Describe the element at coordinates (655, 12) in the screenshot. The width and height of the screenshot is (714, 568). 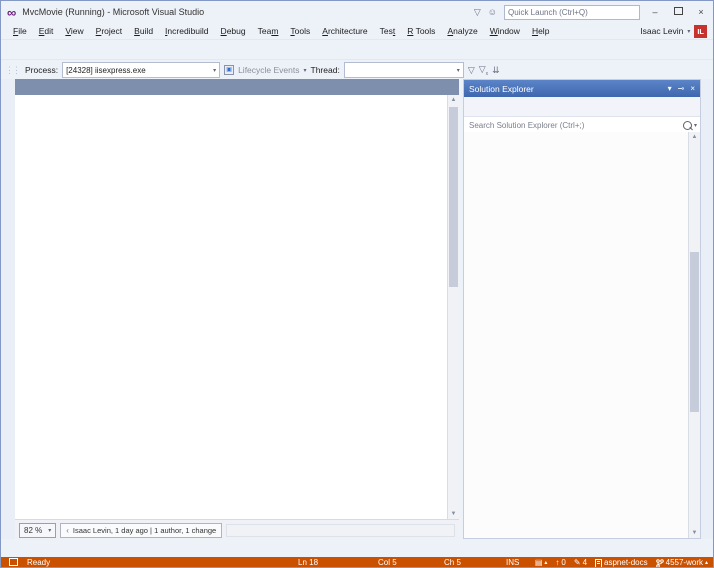
I see `minimize-button: –` at that location.